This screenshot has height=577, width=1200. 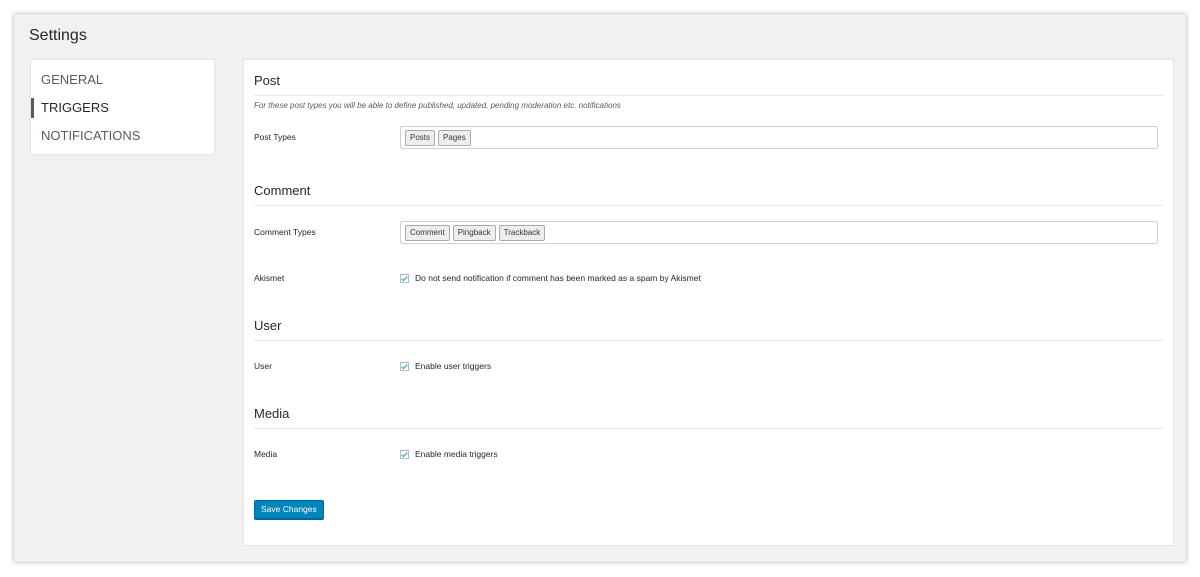 What do you see at coordinates (122, 136) in the screenshot?
I see `tab-notifications: NOTIFICATIONS` at bounding box center [122, 136].